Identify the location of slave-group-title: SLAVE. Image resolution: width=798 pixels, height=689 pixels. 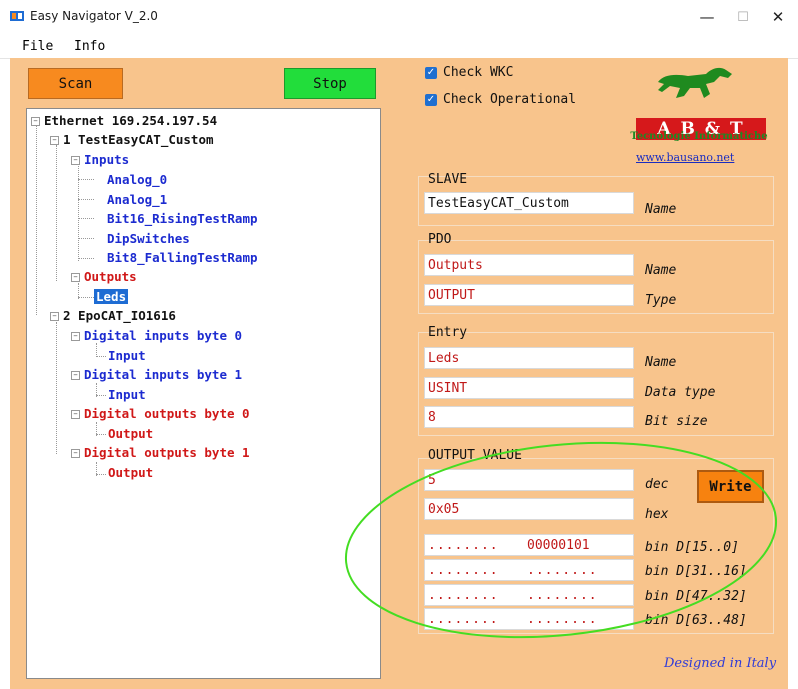
(448, 179).